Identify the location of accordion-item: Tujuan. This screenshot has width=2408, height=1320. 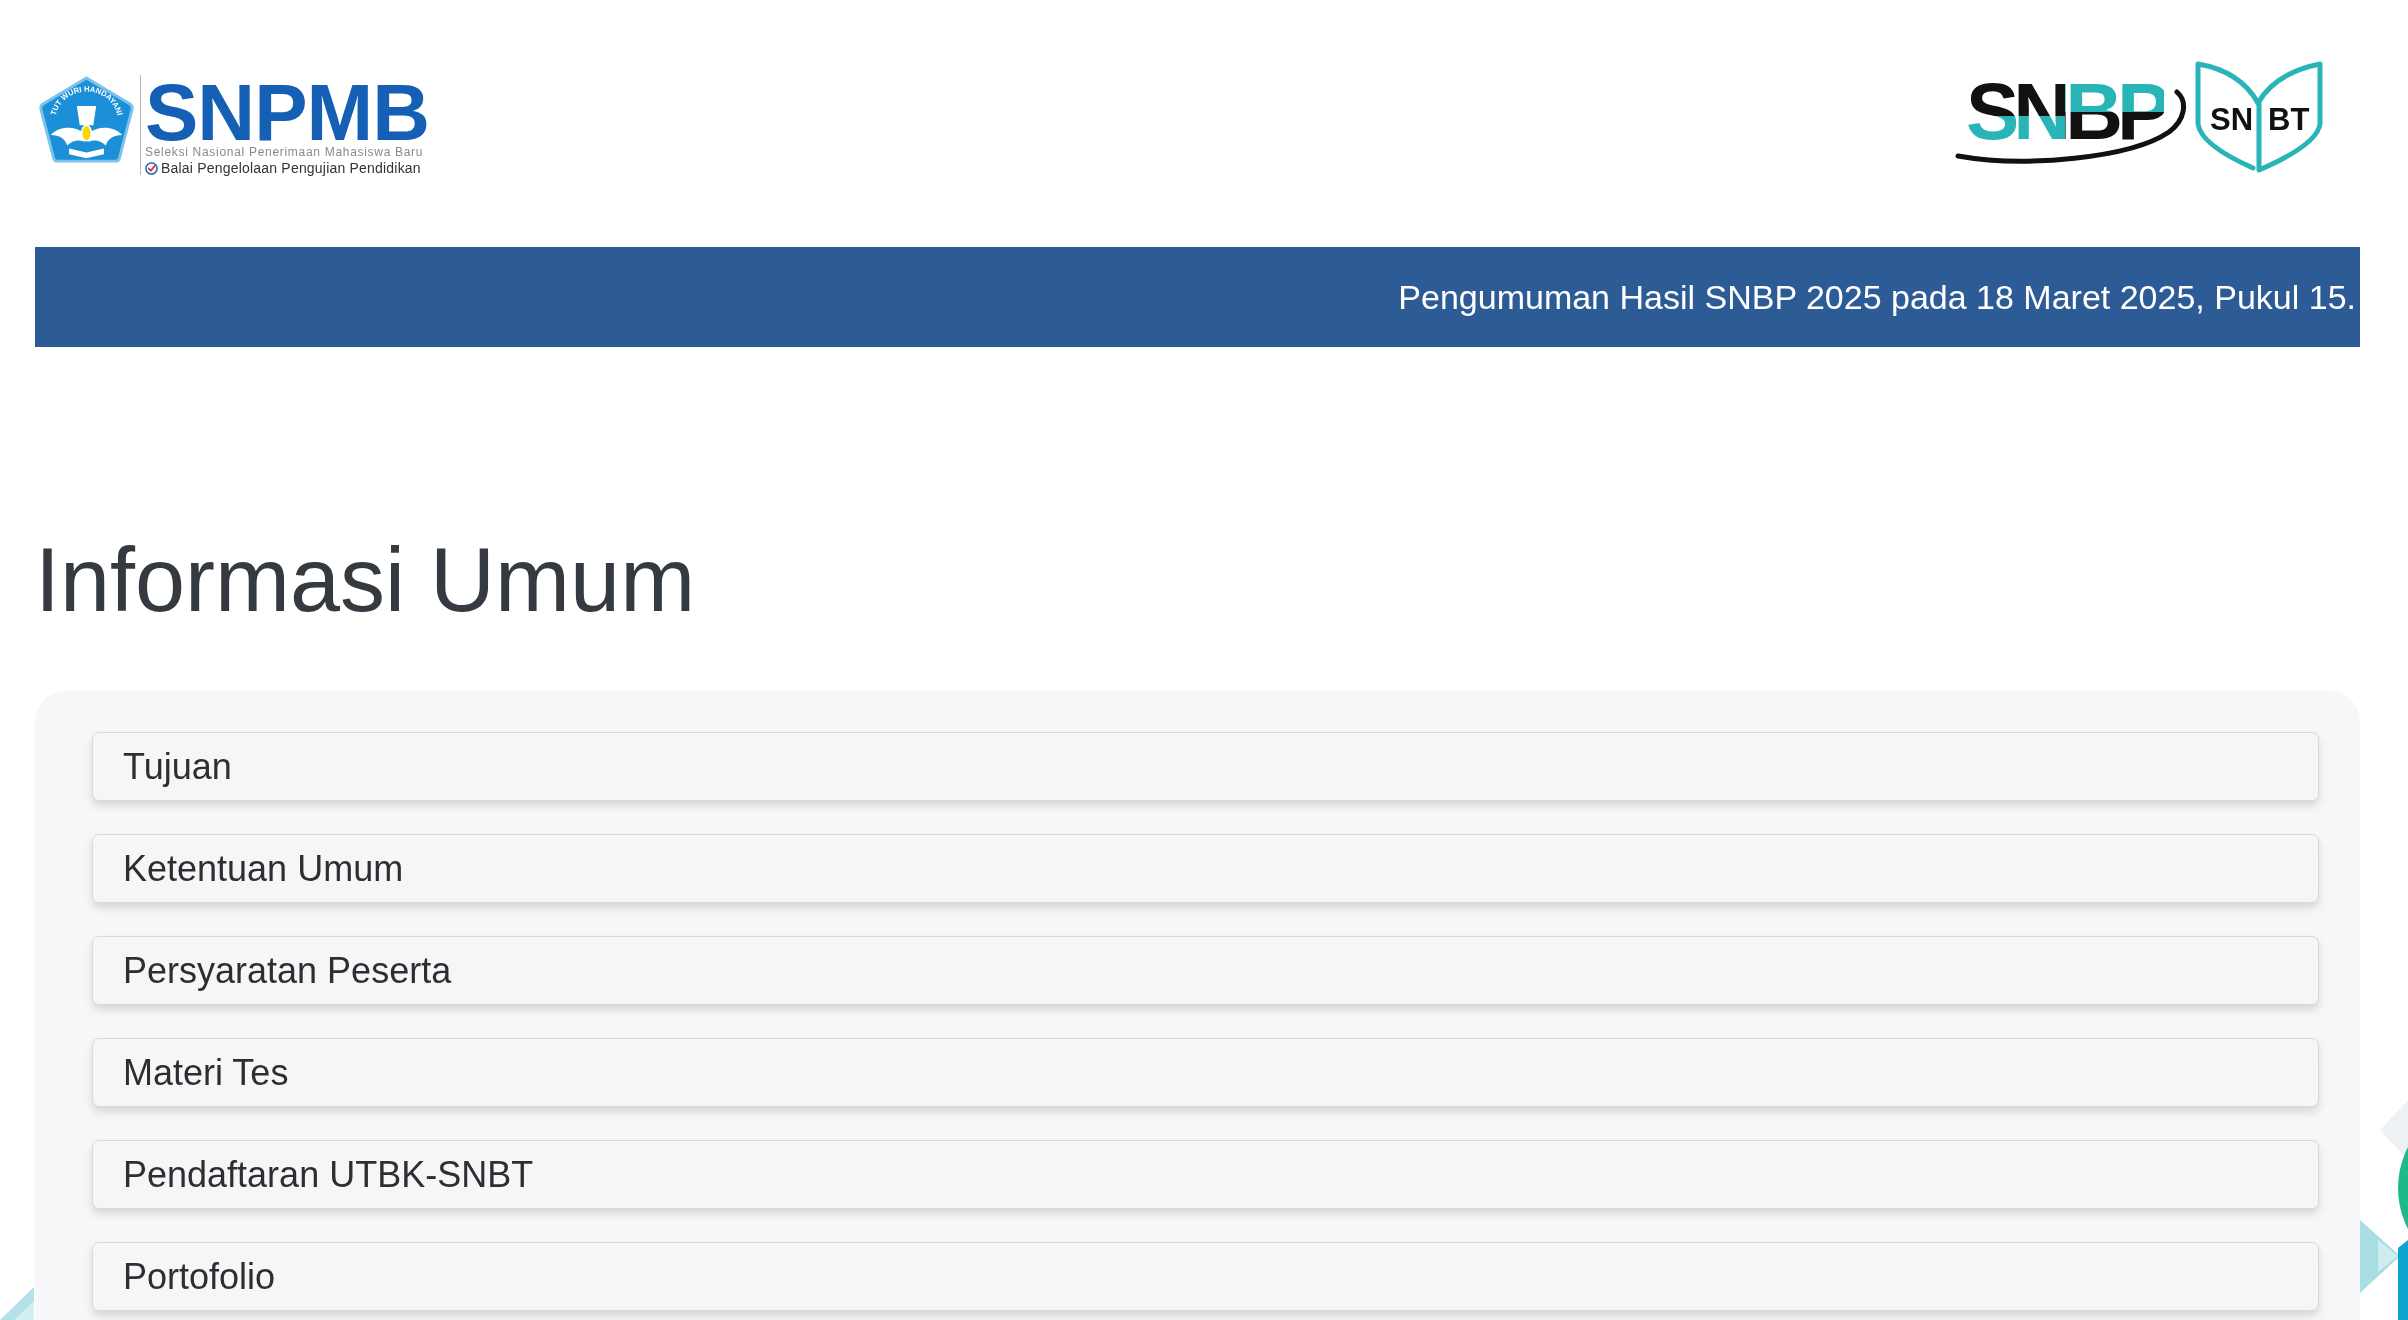
(1205, 766).